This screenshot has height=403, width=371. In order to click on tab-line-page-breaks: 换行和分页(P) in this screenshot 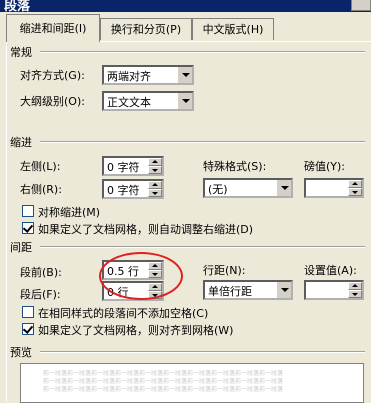, I will do `click(146, 29)`.